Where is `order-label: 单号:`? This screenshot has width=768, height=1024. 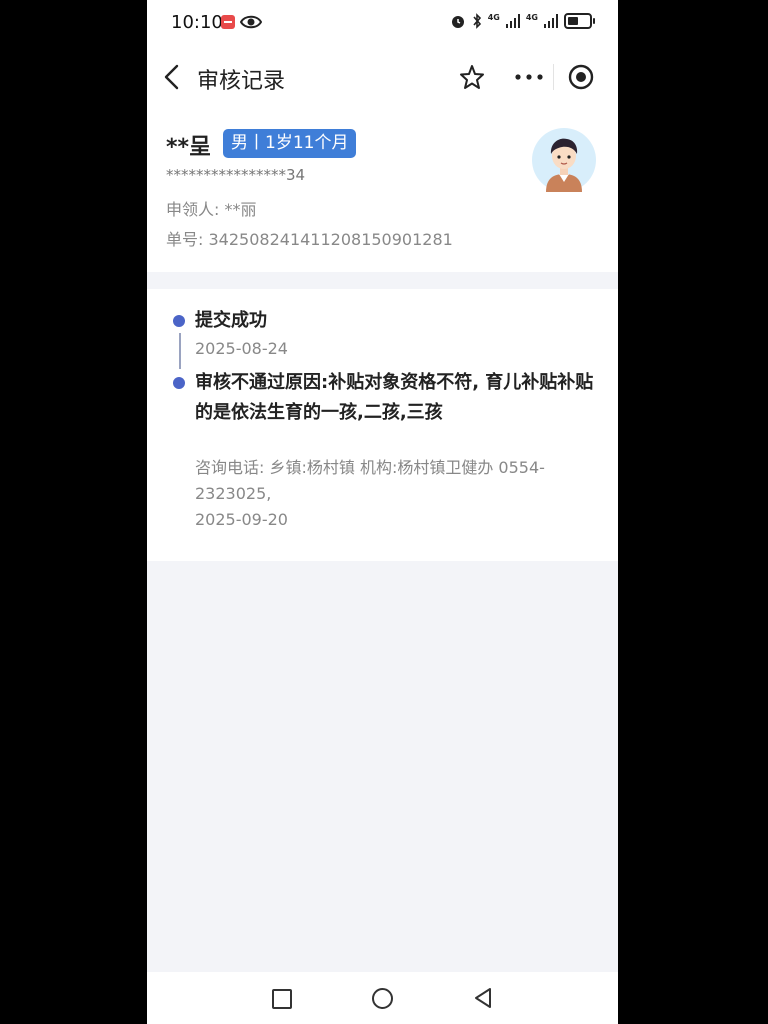 order-label: 单号: is located at coordinates (185, 239).